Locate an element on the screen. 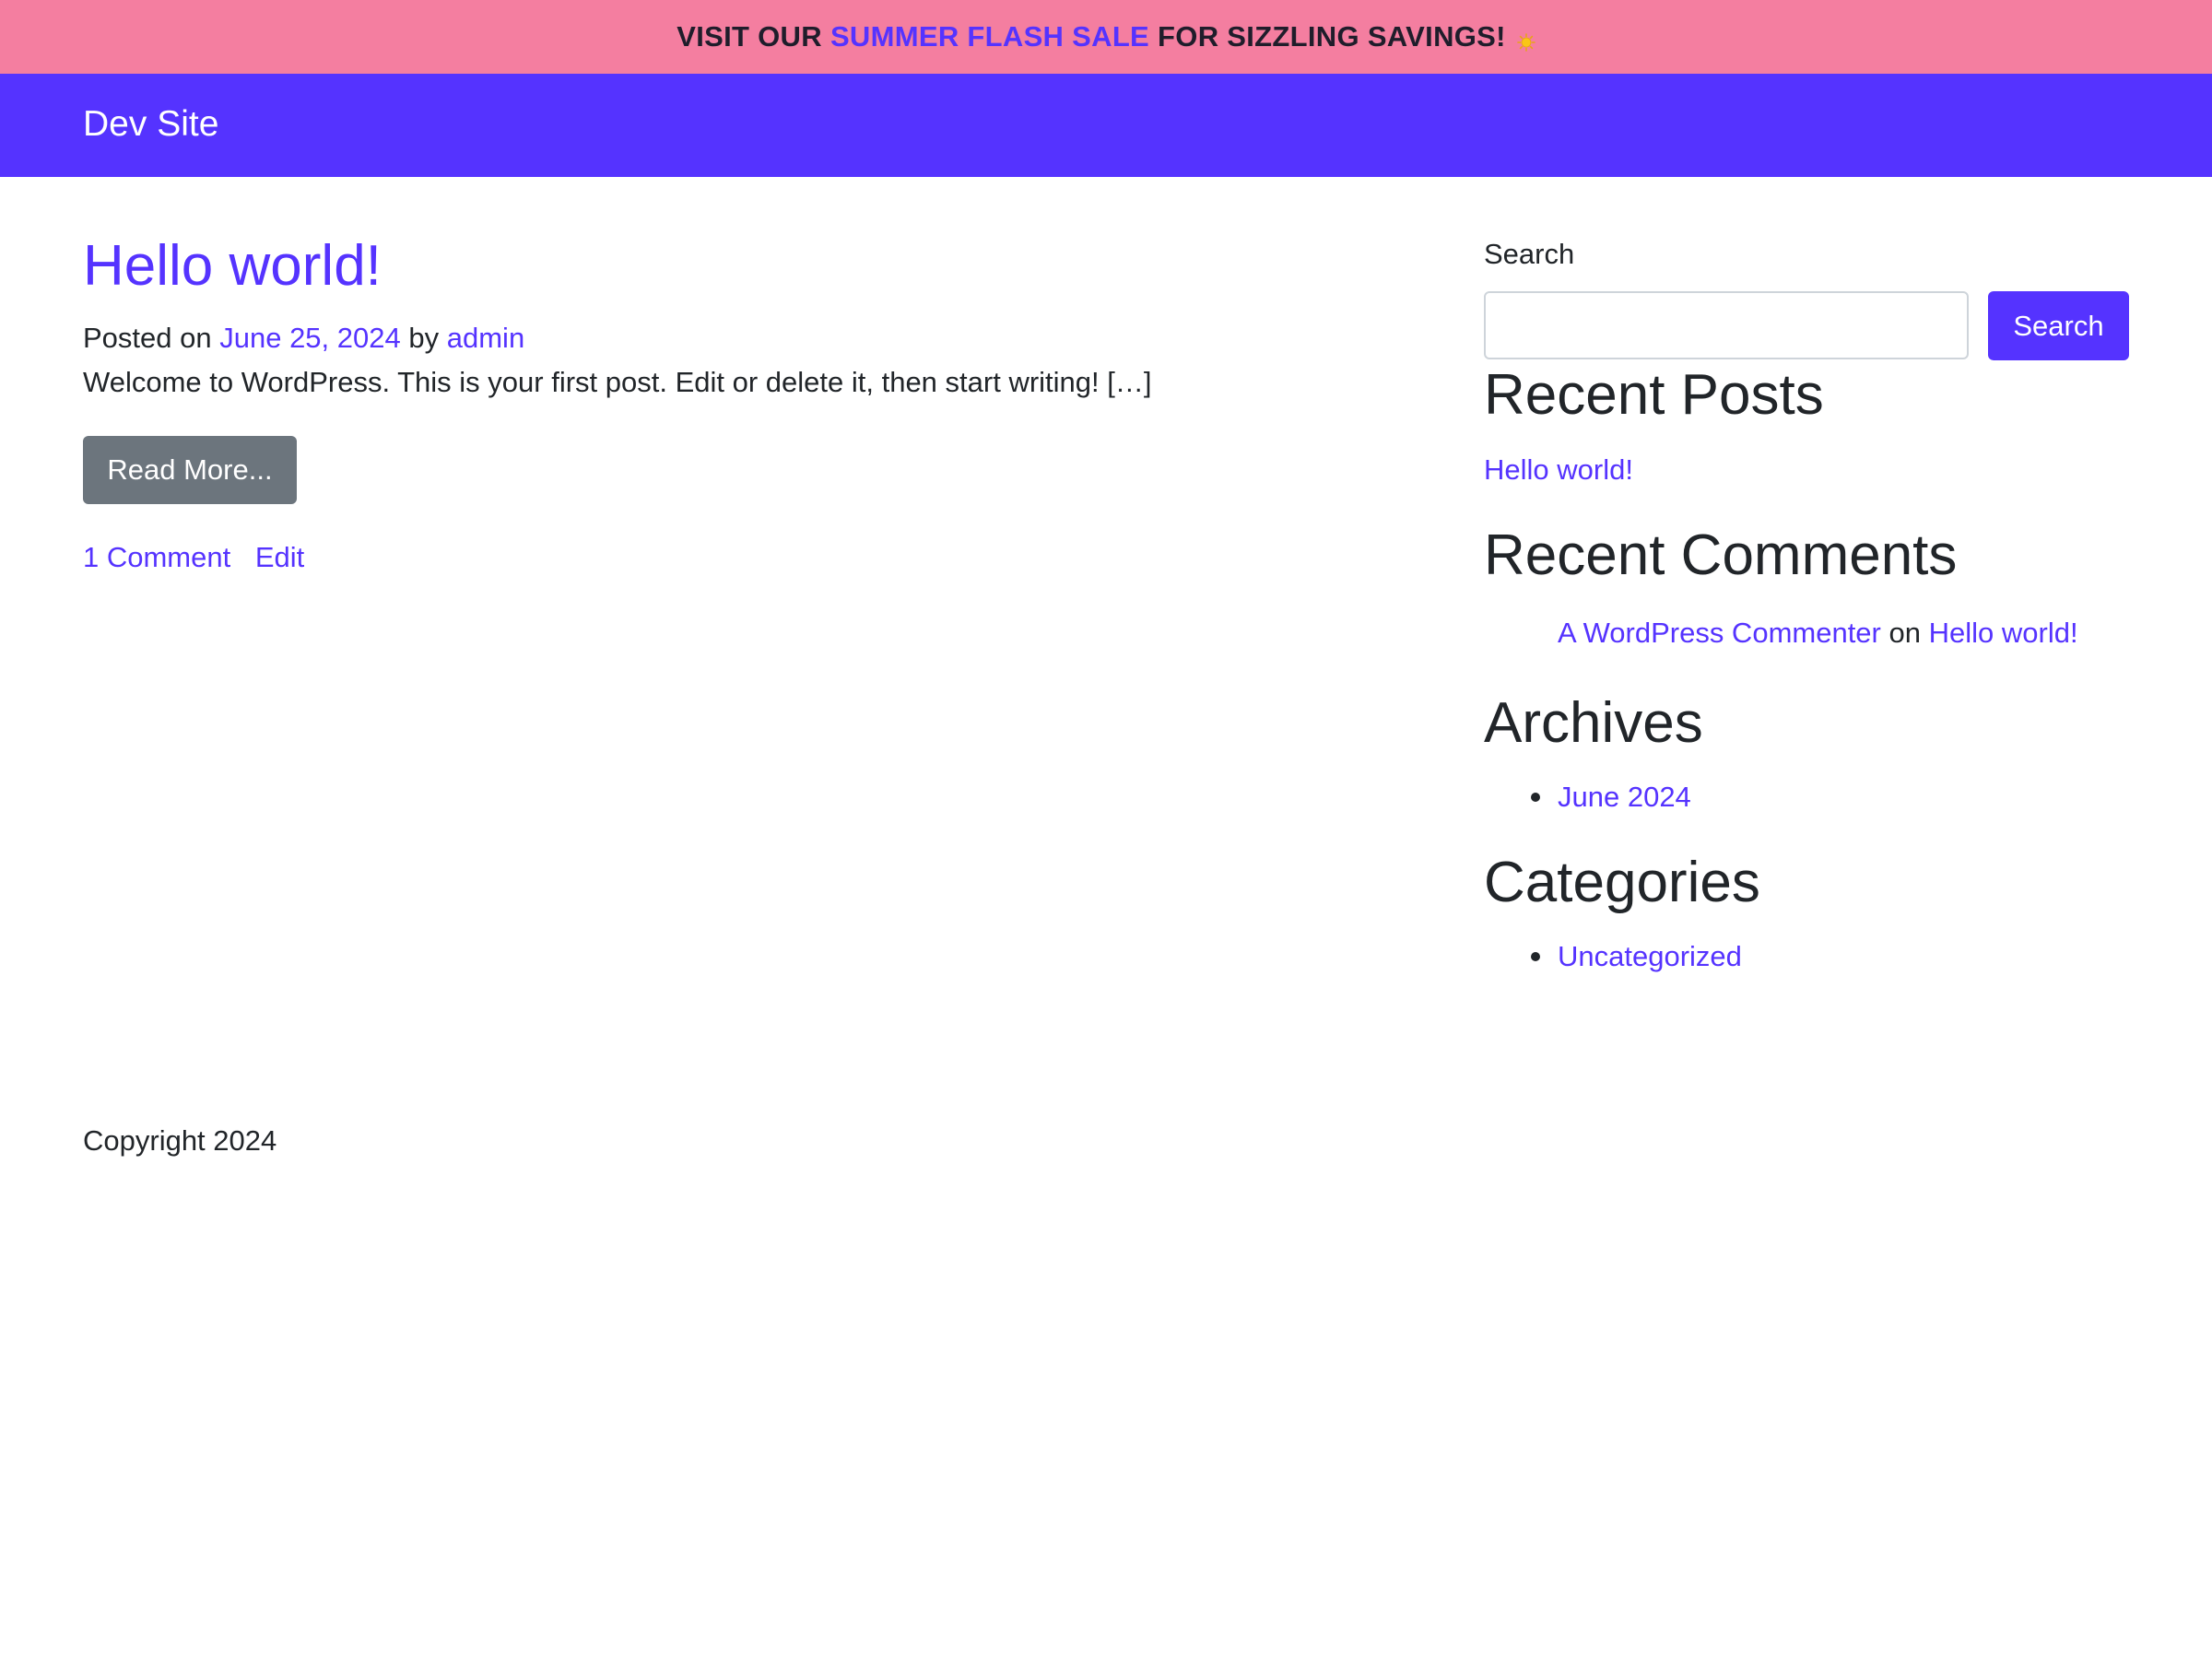 The height and width of the screenshot is (1658, 2212). categories-heading: Categories is located at coordinates (1622, 882).